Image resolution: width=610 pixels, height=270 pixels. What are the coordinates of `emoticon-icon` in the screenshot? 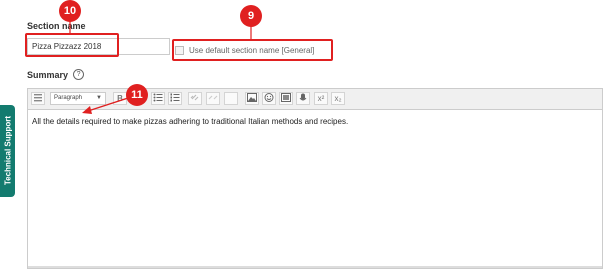 It's located at (269, 98).